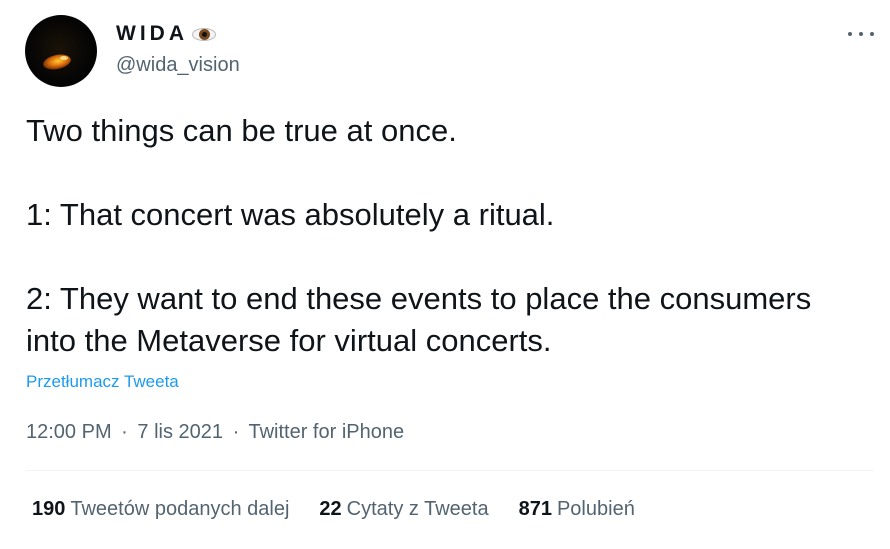  What do you see at coordinates (417, 509) in the screenshot?
I see `quotes-label: Cytaty z Tweeta` at bounding box center [417, 509].